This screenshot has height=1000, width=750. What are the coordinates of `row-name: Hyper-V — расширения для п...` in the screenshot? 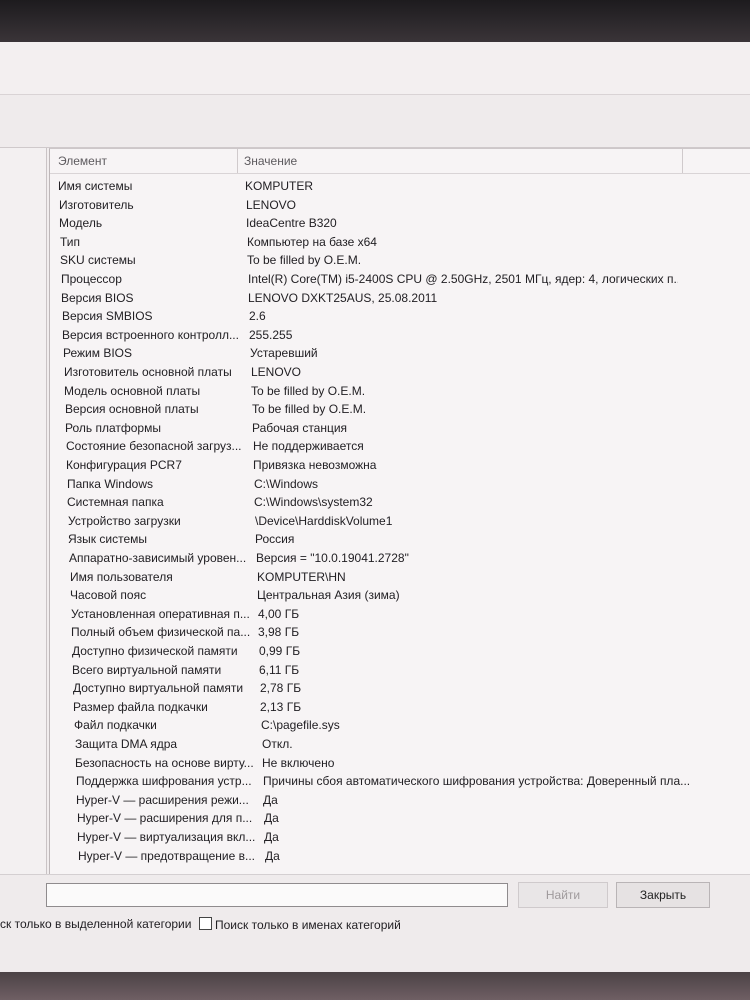 It's located at (165, 818).